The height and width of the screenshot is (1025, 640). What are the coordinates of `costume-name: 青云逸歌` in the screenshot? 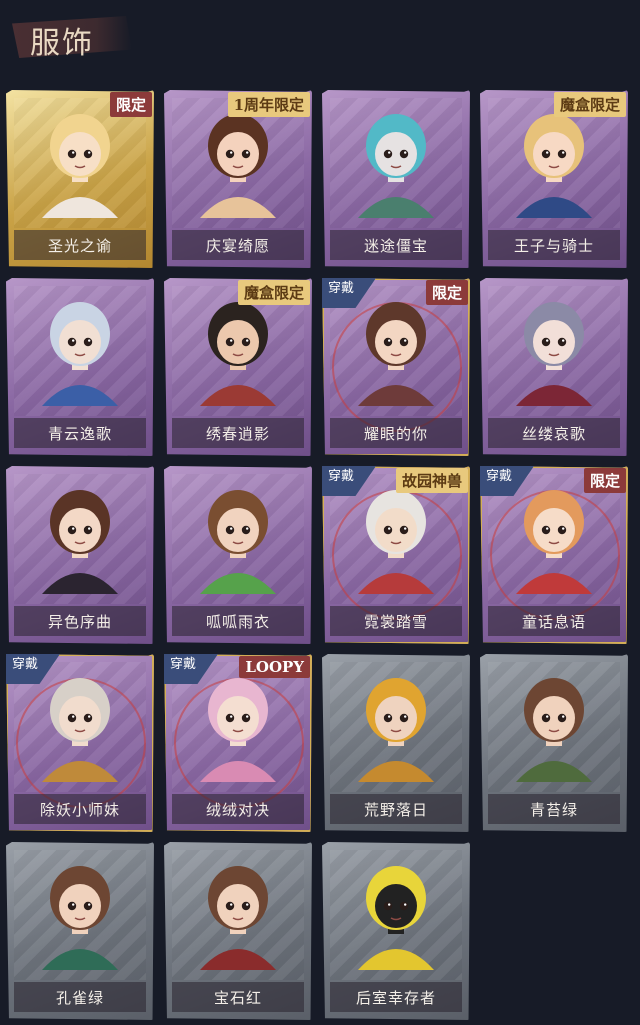 It's located at (80, 433).